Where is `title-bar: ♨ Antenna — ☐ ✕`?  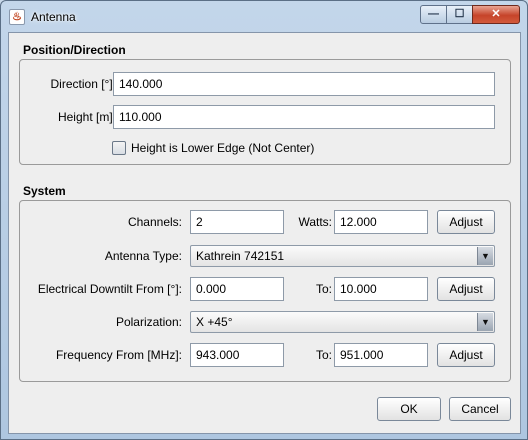
title-bar: ♨ Antenna — ☐ ✕ is located at coordinates (264, 16).